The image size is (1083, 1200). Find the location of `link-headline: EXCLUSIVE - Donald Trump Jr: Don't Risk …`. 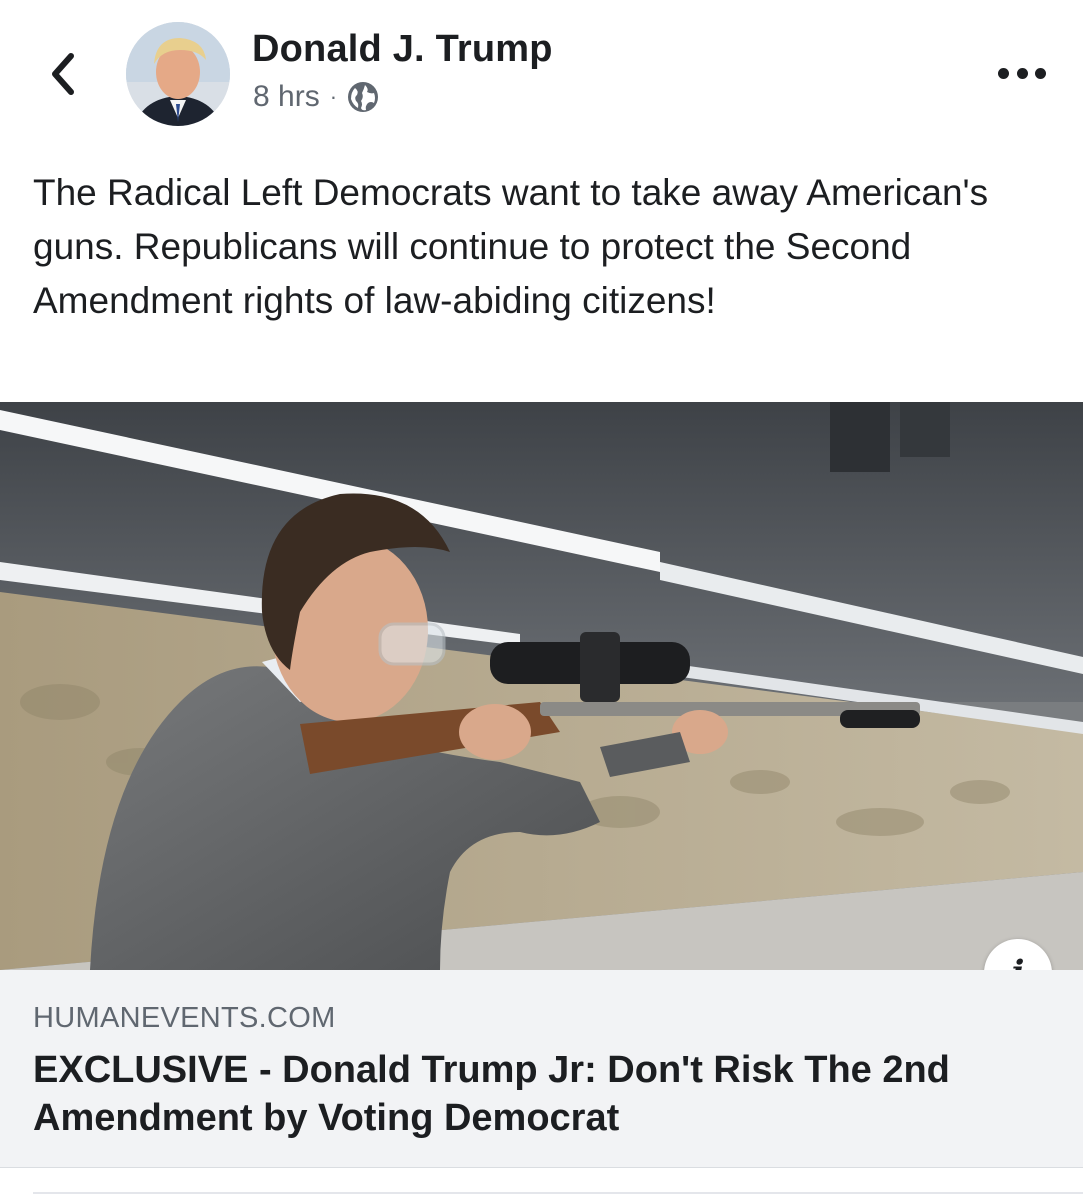

link-headline: EXCLUSIVE - Donald Trump Jr: Don't Risk … is located at coordinates (491, 1094).